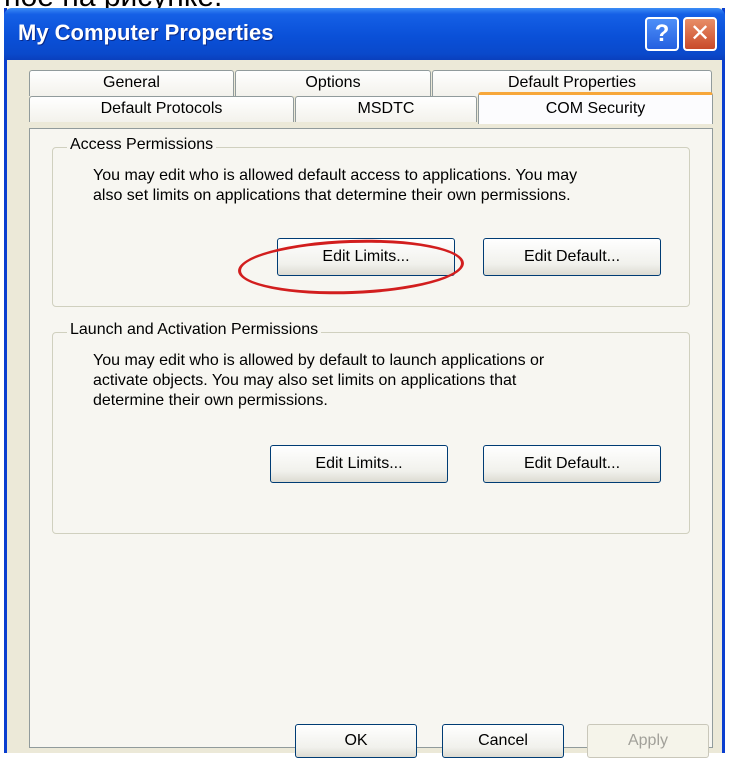 The image size is (731, 758). I want to click on tab-msdtc: MSDTC, so click(386, 109).